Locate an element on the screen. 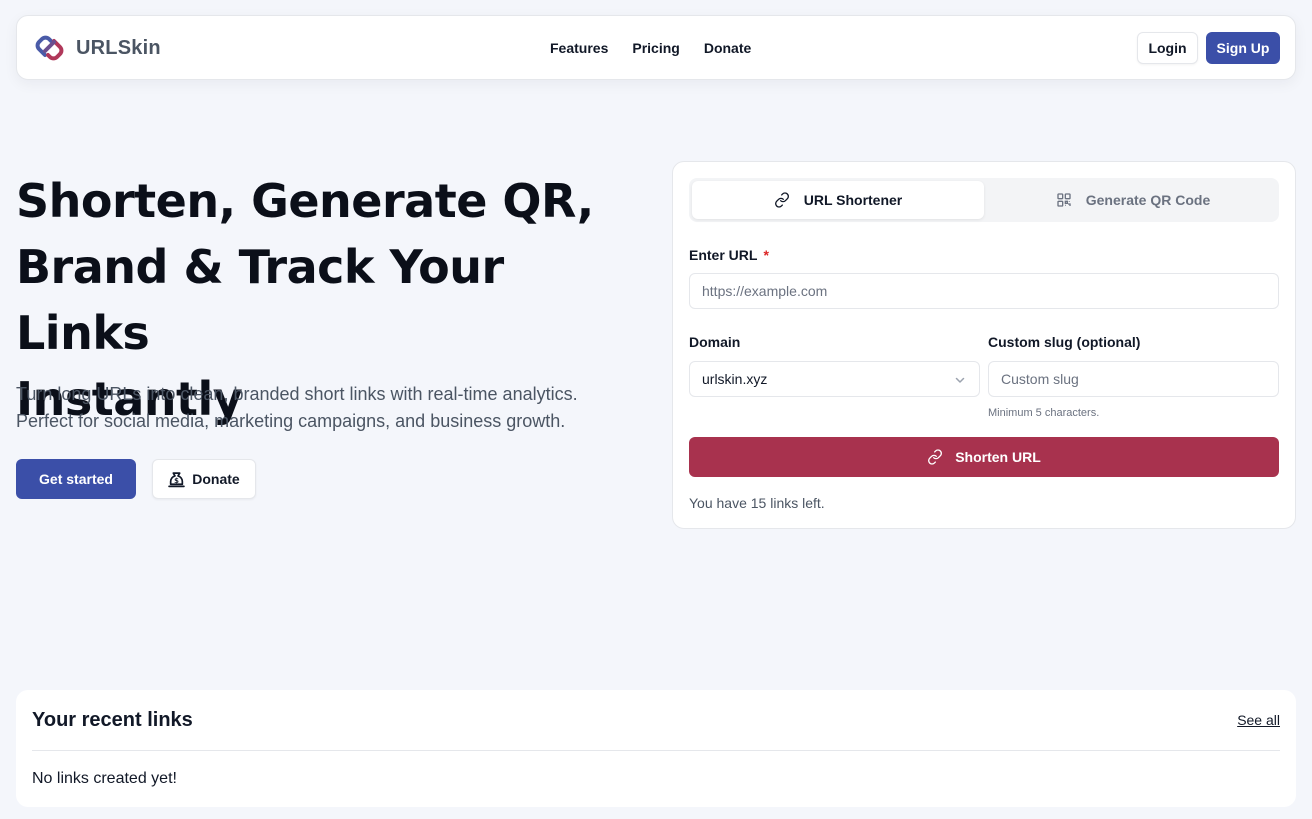 Image resolution: width=1312 pixels, height=819 pixels. links-left-text: You have 15 links left. is located at coordinates (757, 503).